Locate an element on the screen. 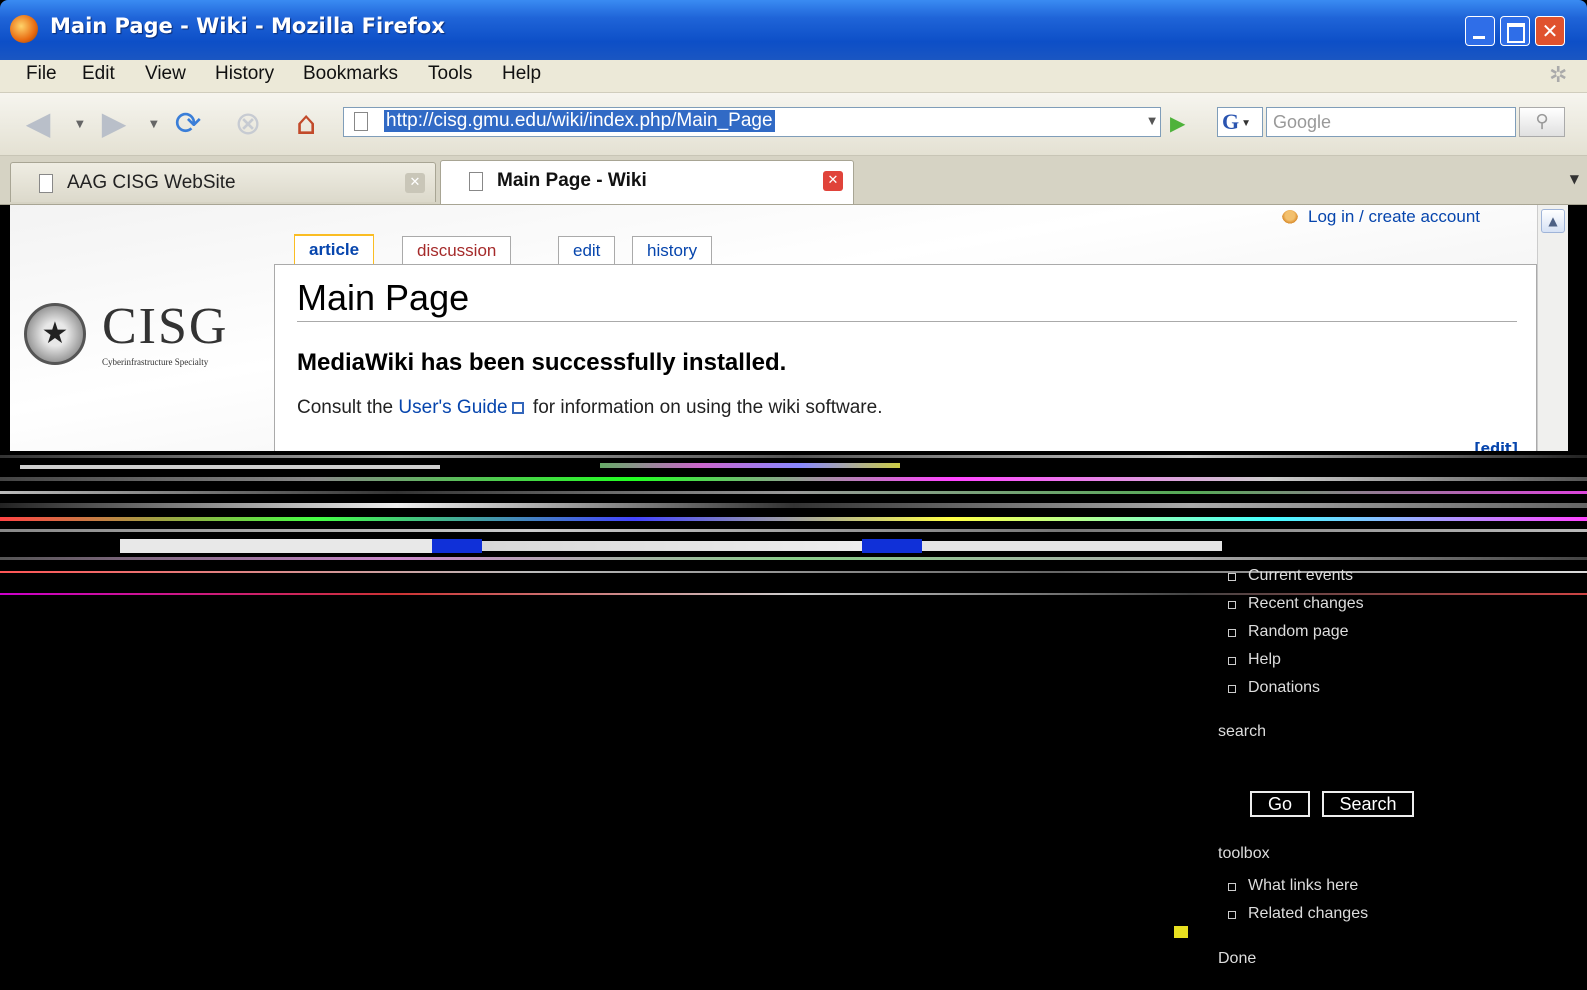 The height and width of the screenshot is (990, 1587). menu-view: View is located at coordinates (165, 74).